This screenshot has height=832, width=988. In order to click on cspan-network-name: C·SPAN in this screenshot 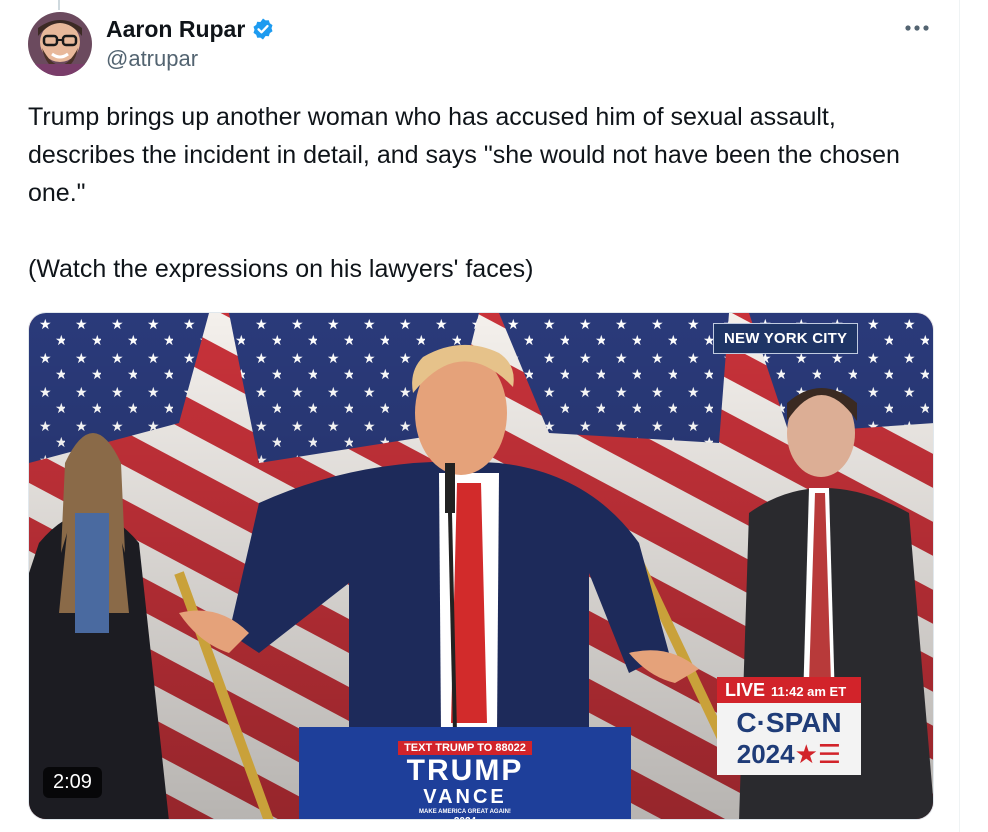, I will do `click(789, 722)`.